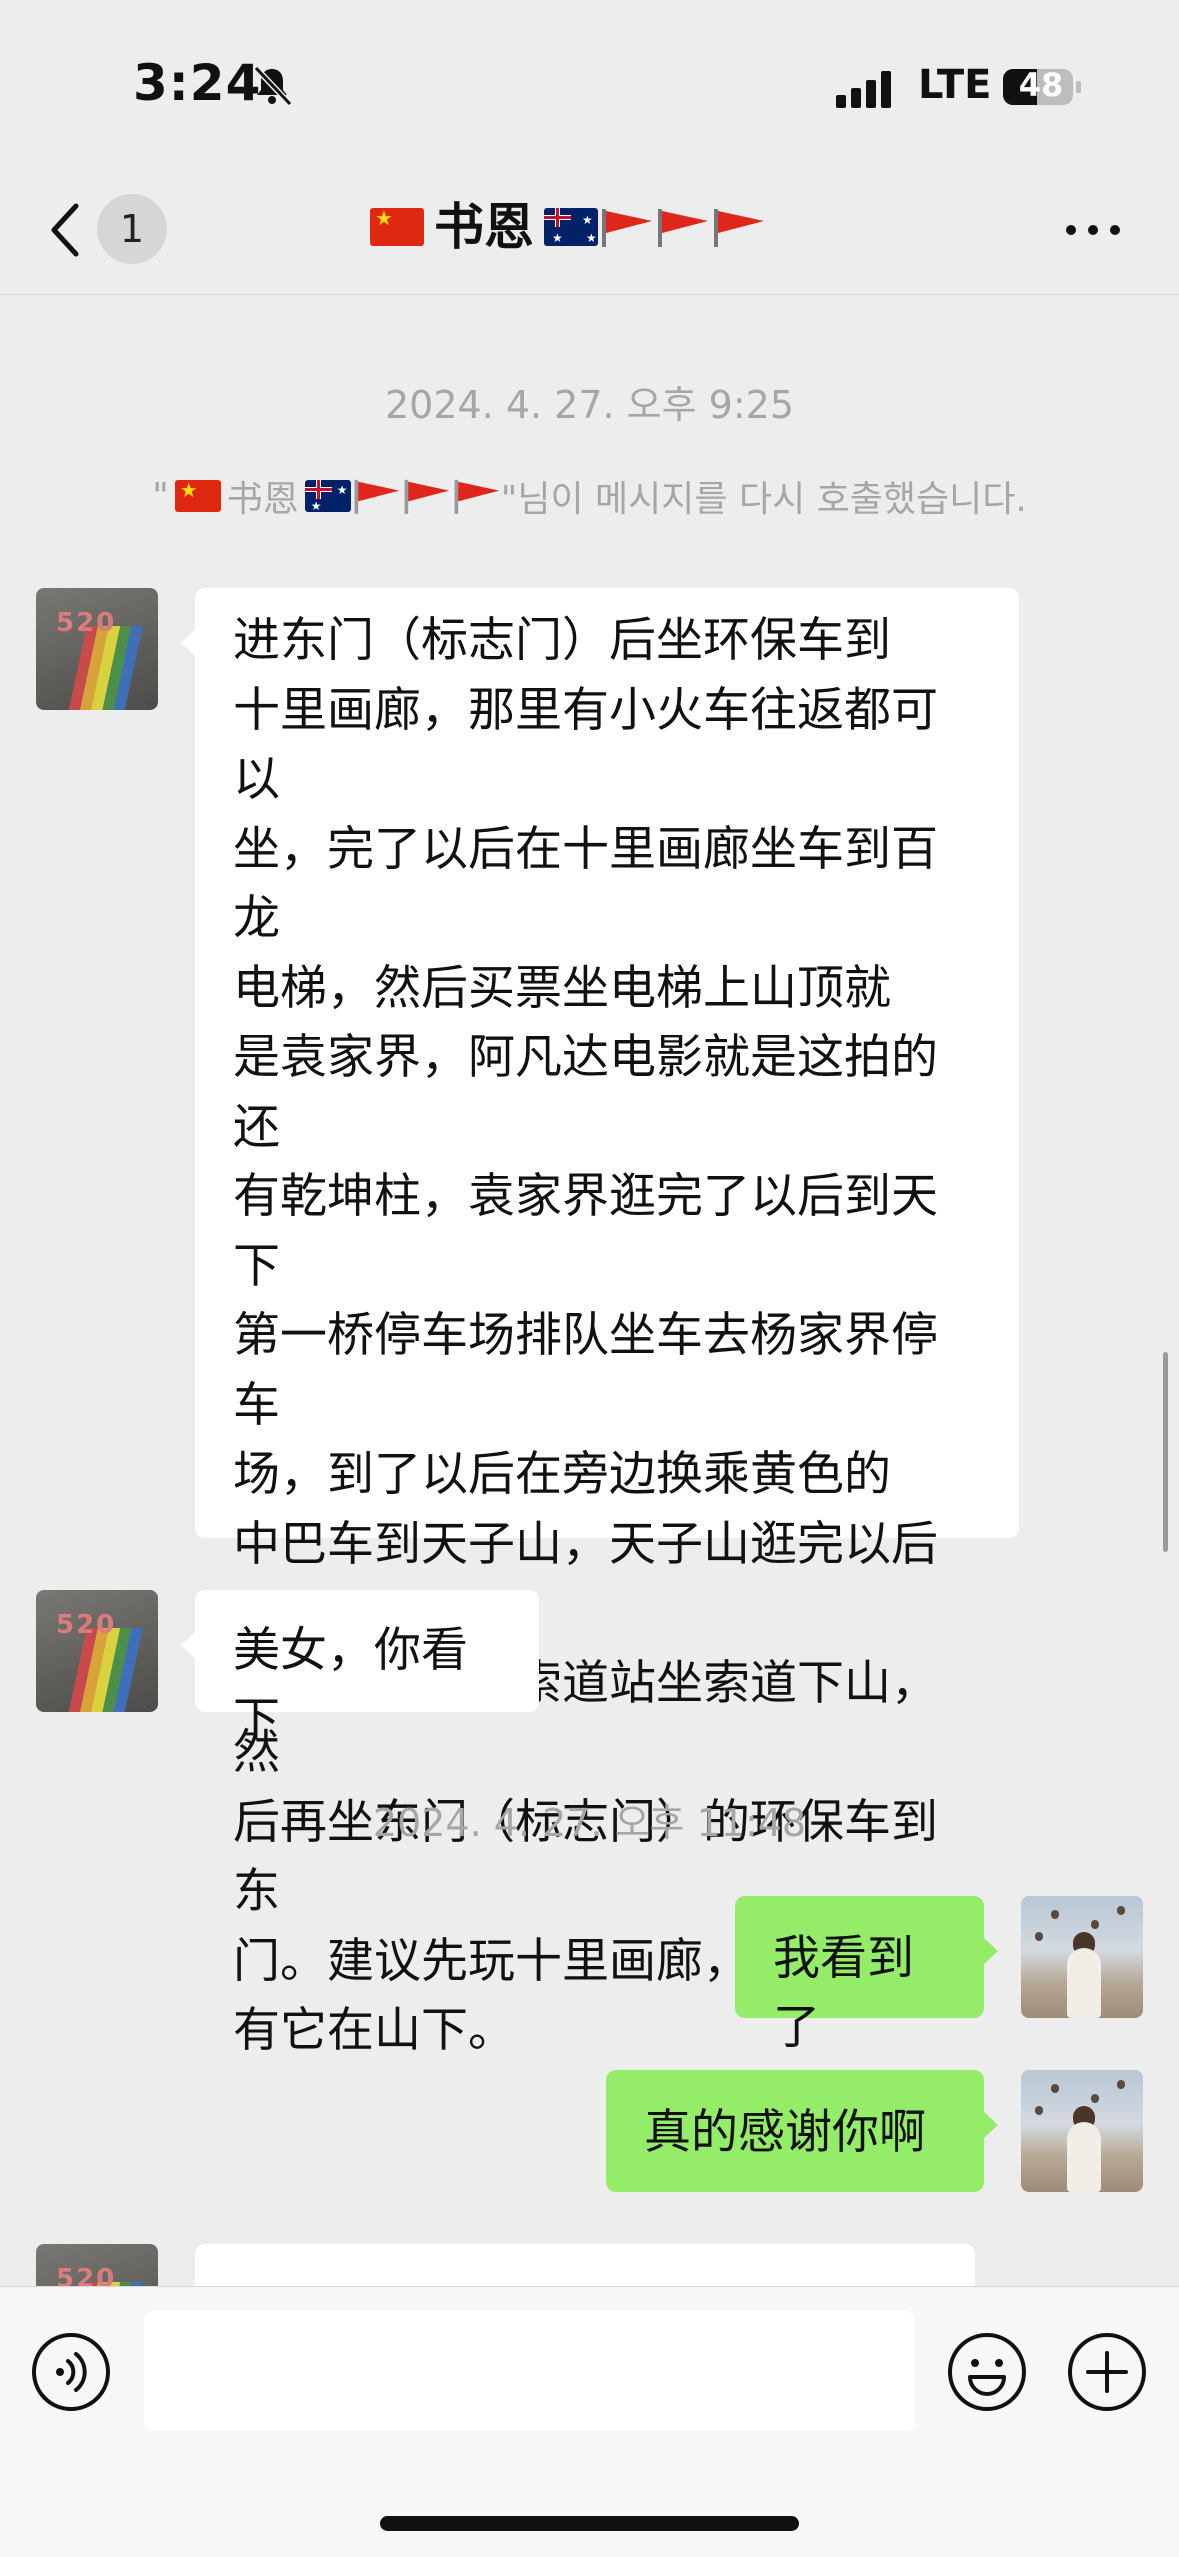 The image size is (1179, 2557). Describe the element at coordinates (562, 640) in the screenshot. I see `message-text-line: 进东门（标志门）后坐环保车到` at that location.